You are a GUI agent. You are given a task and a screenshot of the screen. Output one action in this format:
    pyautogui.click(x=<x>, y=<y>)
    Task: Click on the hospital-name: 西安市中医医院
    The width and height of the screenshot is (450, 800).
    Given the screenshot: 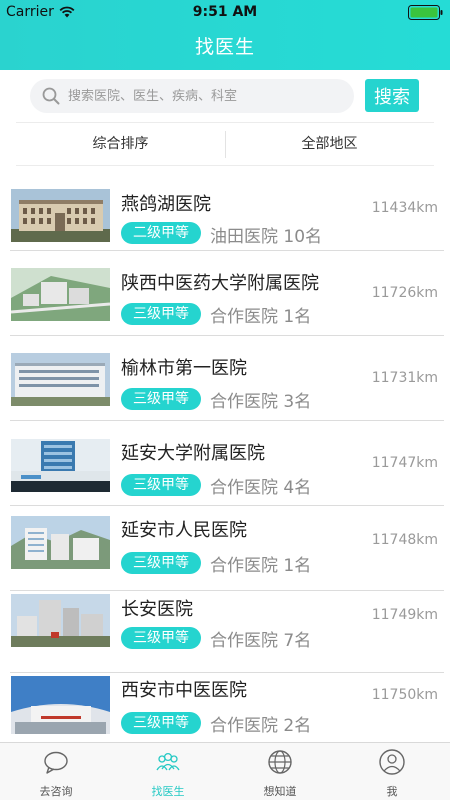 What is the action you would take?
    pyautogui.click(x=184, y=690)
    